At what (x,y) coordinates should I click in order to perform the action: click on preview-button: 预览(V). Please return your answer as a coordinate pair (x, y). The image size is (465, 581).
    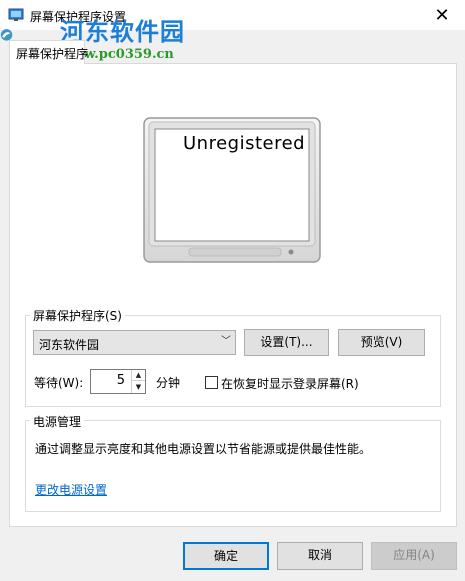
    Looking at the image, I should click on (381, 342).